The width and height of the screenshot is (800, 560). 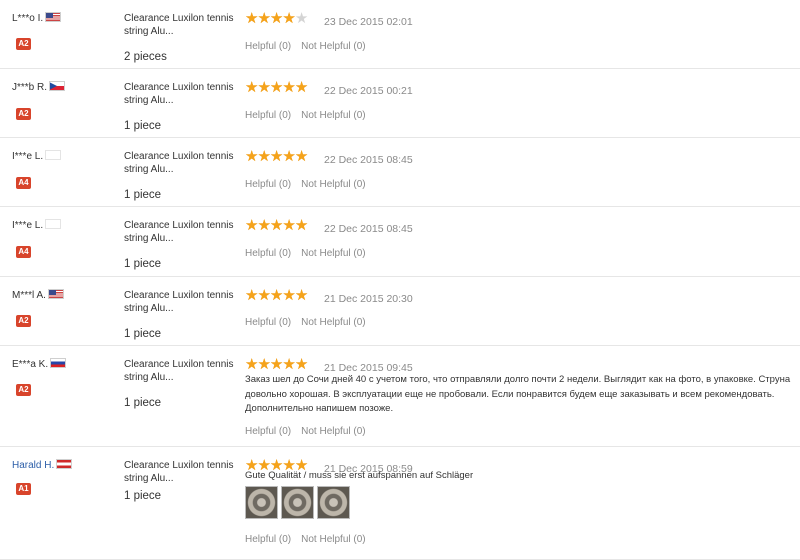 I want to click on review-photos, so click(x=297, y=502).